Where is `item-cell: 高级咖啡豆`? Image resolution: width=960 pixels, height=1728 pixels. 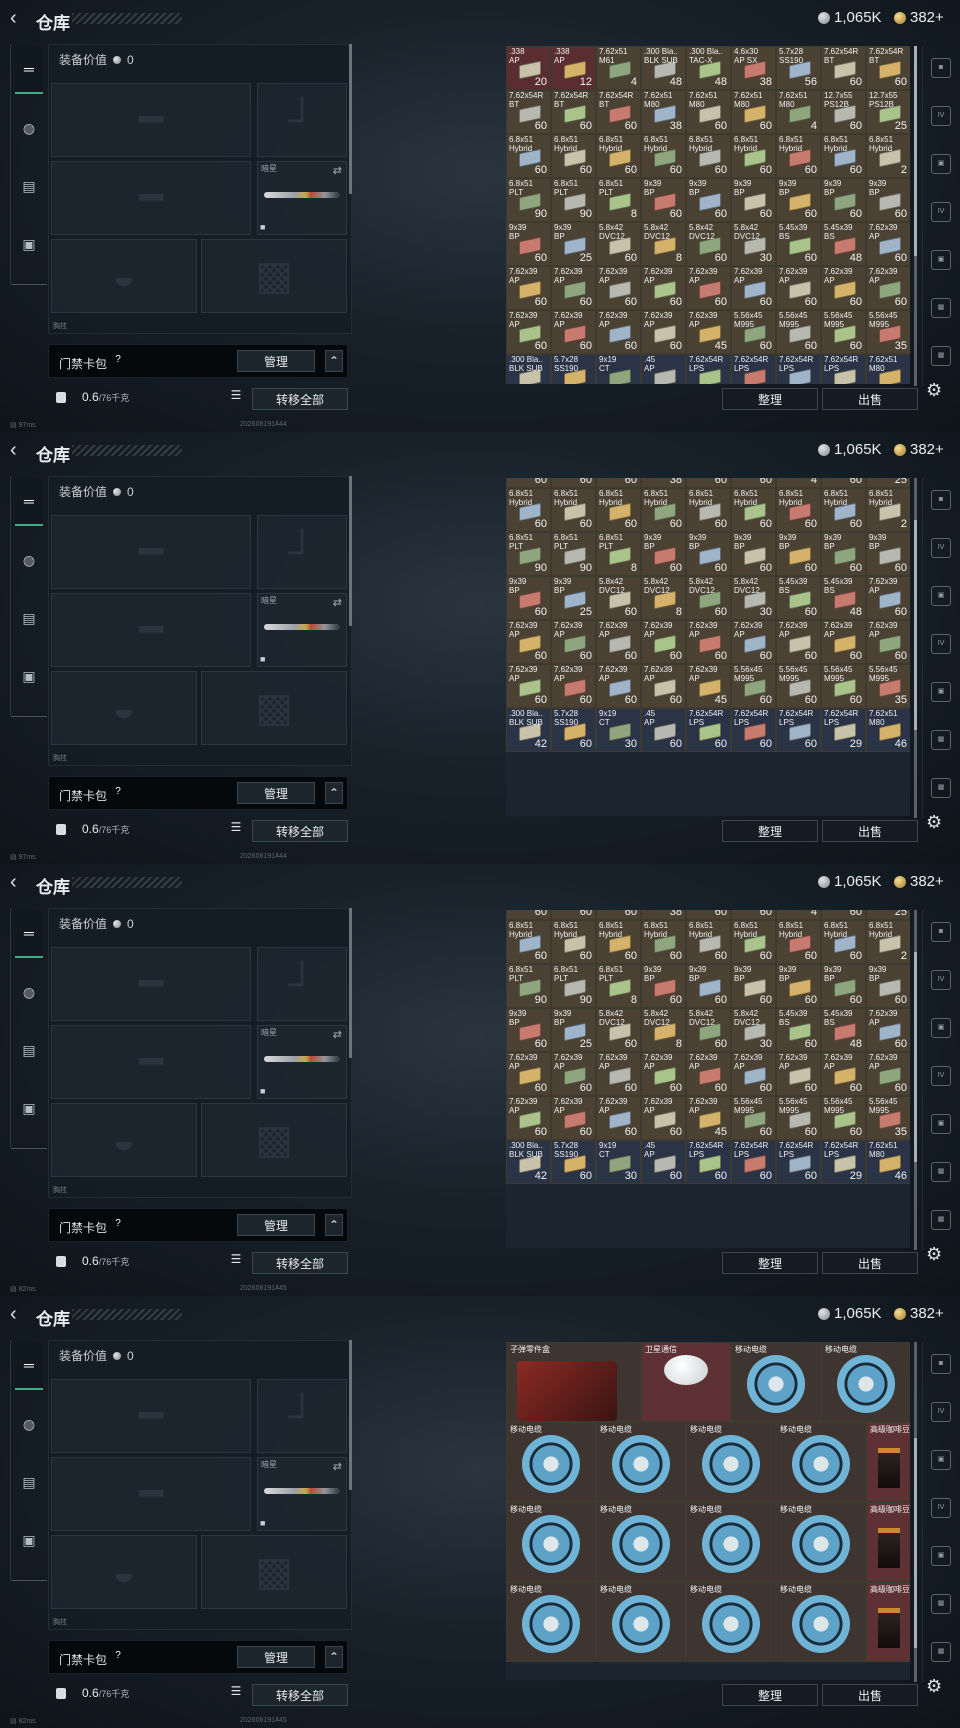
item-cell: 高级咖啡豆 is located at coordinates (888, 1542).